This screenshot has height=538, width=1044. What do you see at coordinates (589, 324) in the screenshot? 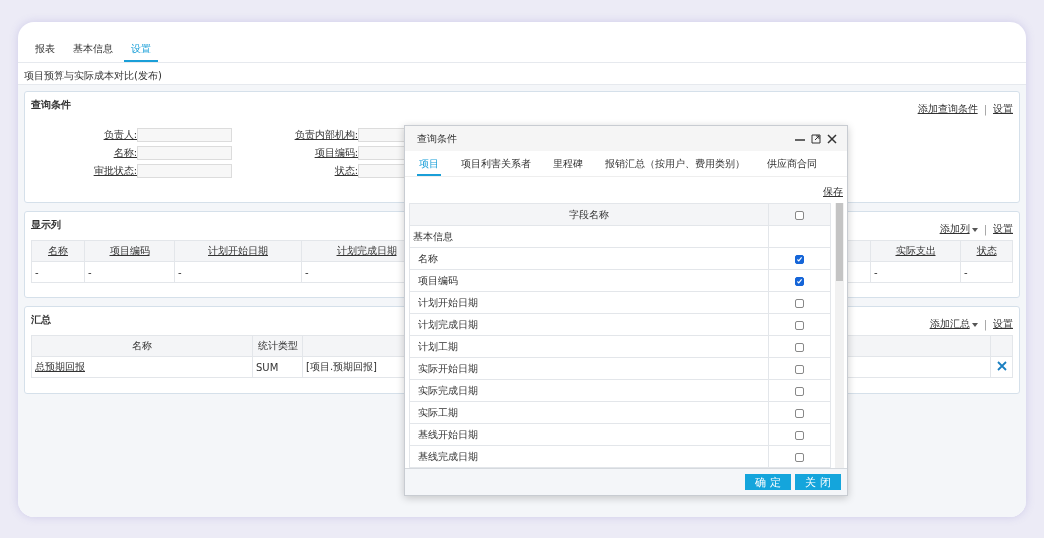
I see `table-cell: 计划完成日期` at bounding box center [589, 324].